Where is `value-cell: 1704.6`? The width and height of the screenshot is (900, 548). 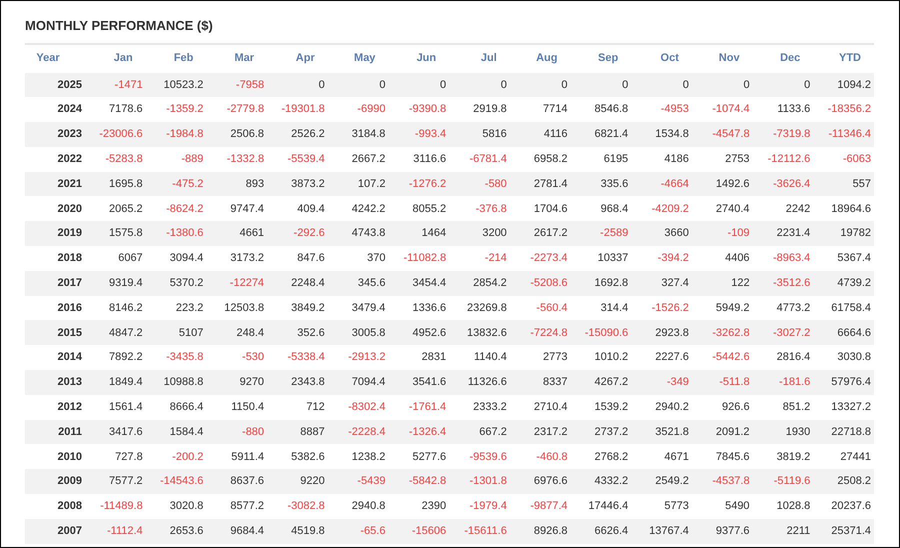 value-cell: 1704.6 is located at coordinates (551, 208).